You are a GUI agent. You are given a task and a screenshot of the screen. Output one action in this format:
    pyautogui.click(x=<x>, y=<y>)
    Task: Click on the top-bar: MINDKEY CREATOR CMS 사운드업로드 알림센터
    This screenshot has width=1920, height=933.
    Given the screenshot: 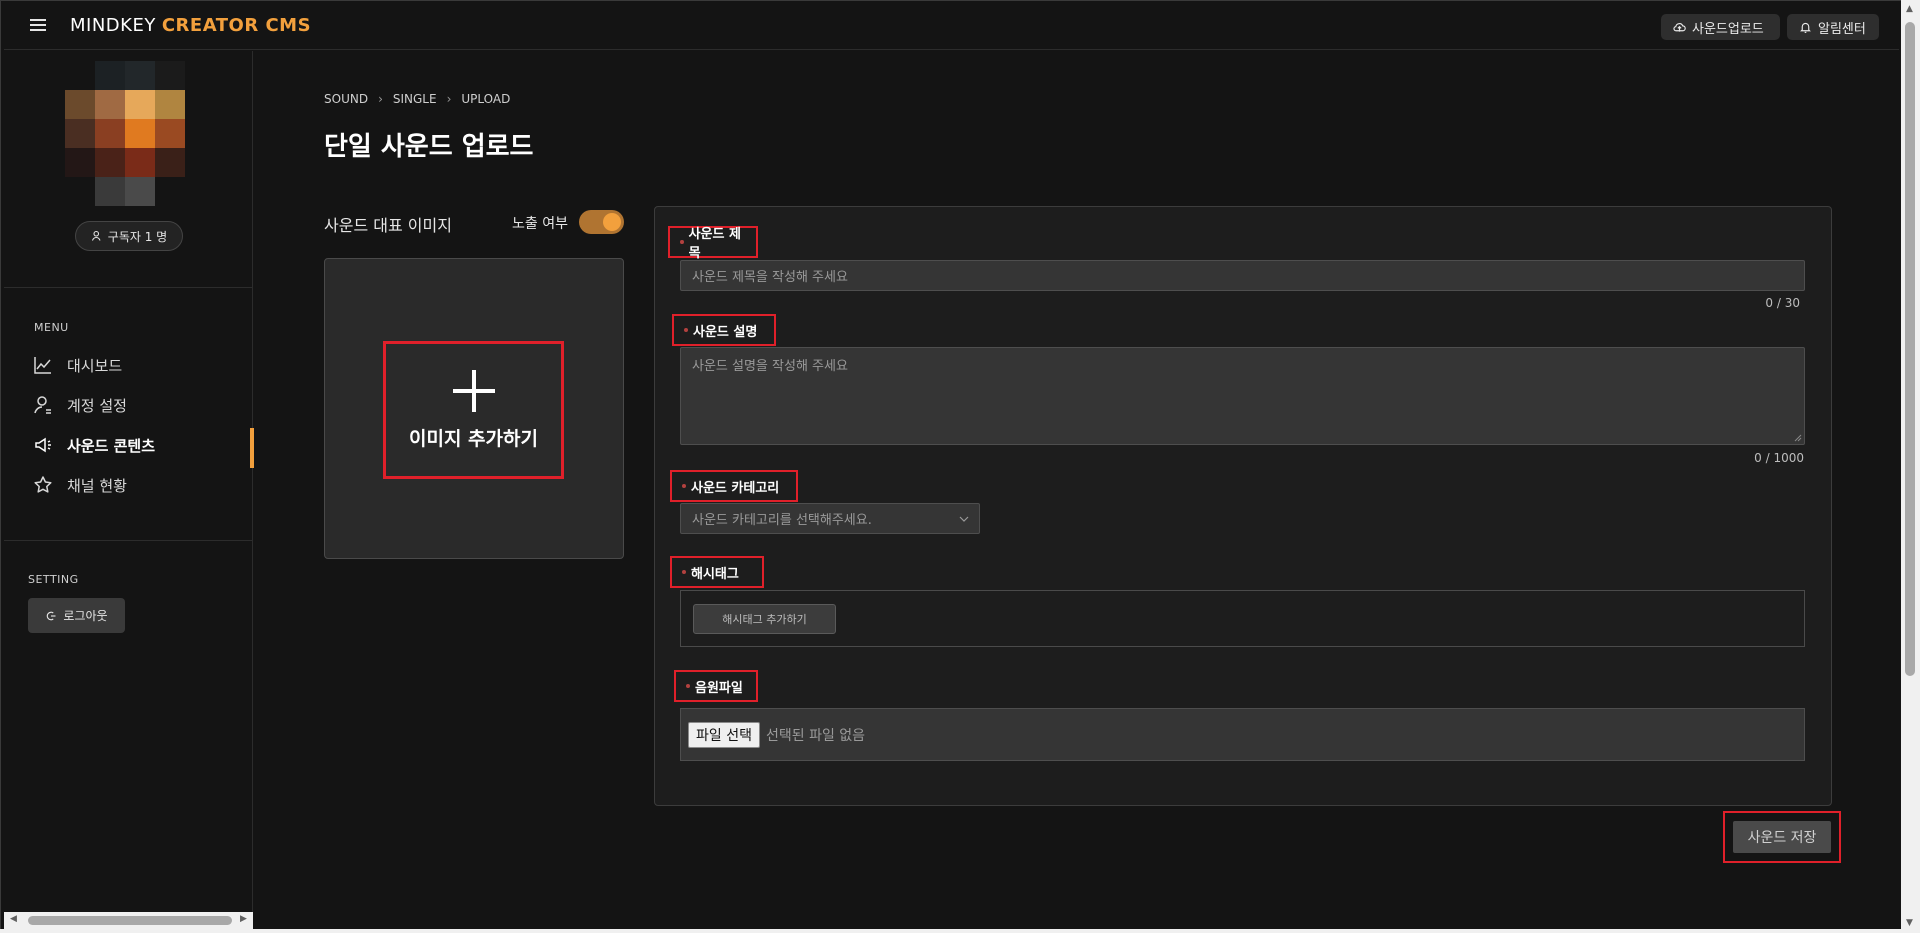 What is the action you would take?
    pyautogui.click(x=951, y=27)
    